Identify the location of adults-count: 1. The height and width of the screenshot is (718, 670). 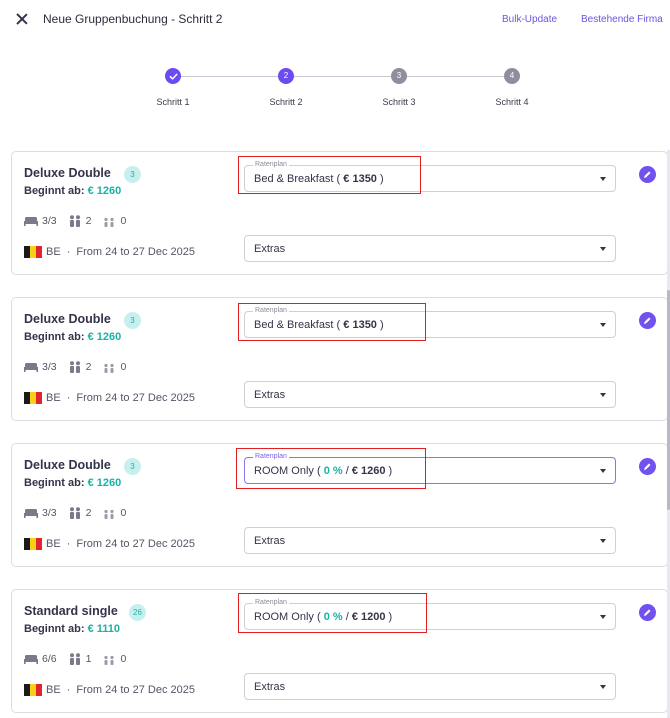
(88, 659).